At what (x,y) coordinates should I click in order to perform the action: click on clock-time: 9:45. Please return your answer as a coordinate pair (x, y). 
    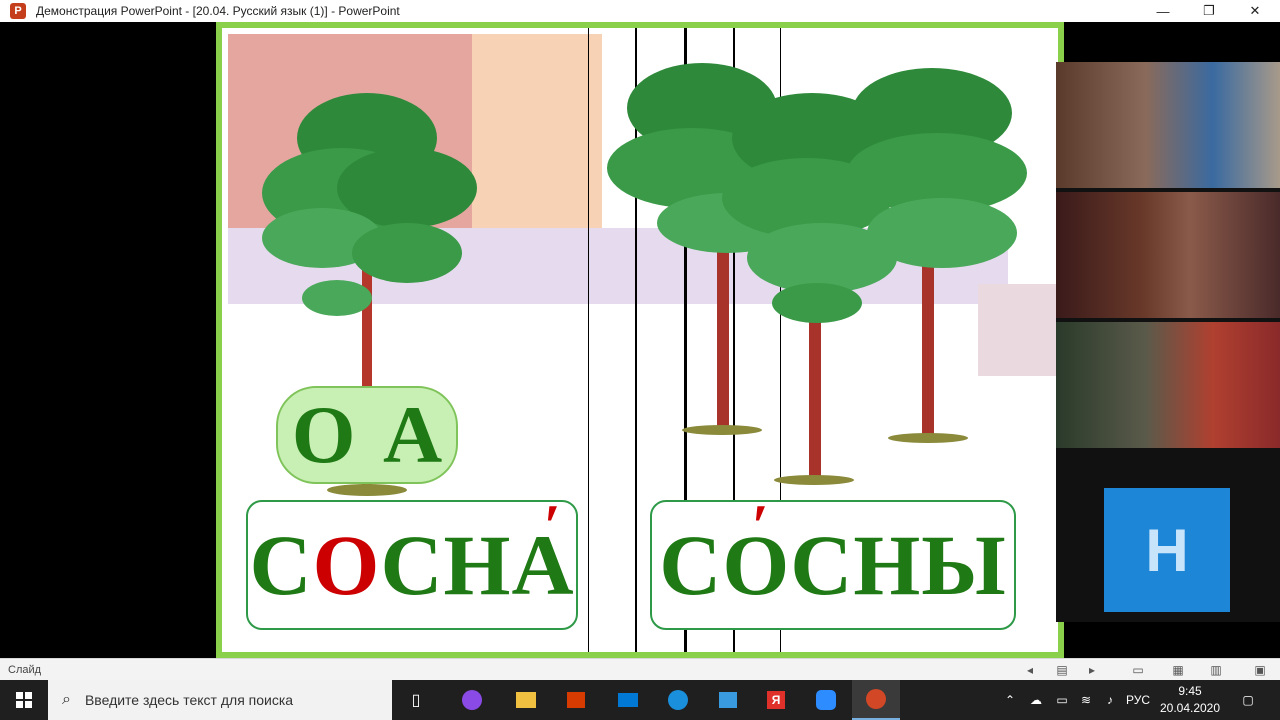
    Looking at the image, I should click on (1190, 691).